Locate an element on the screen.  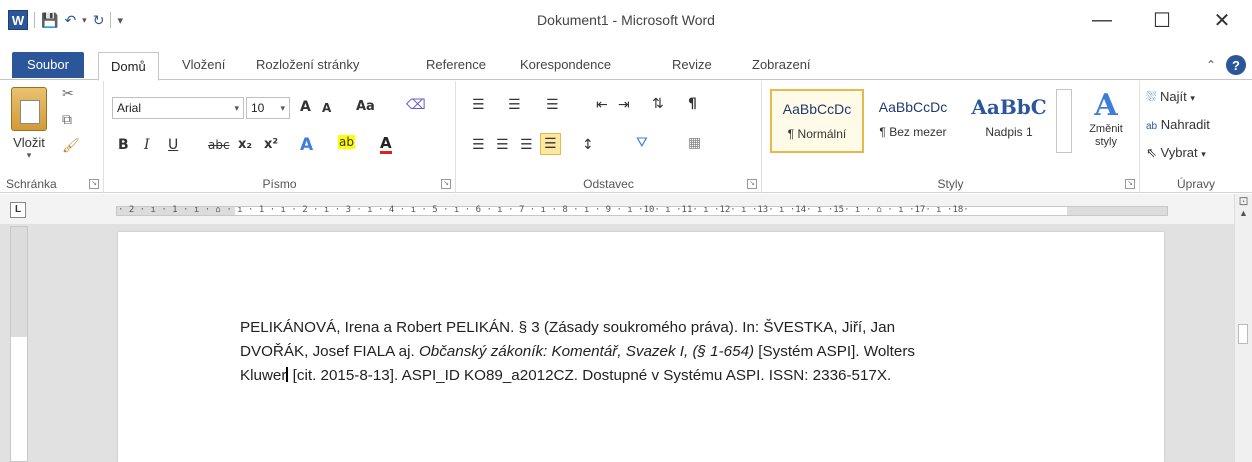
editing-label: Úpravy is located at coordinates (1195, 184).